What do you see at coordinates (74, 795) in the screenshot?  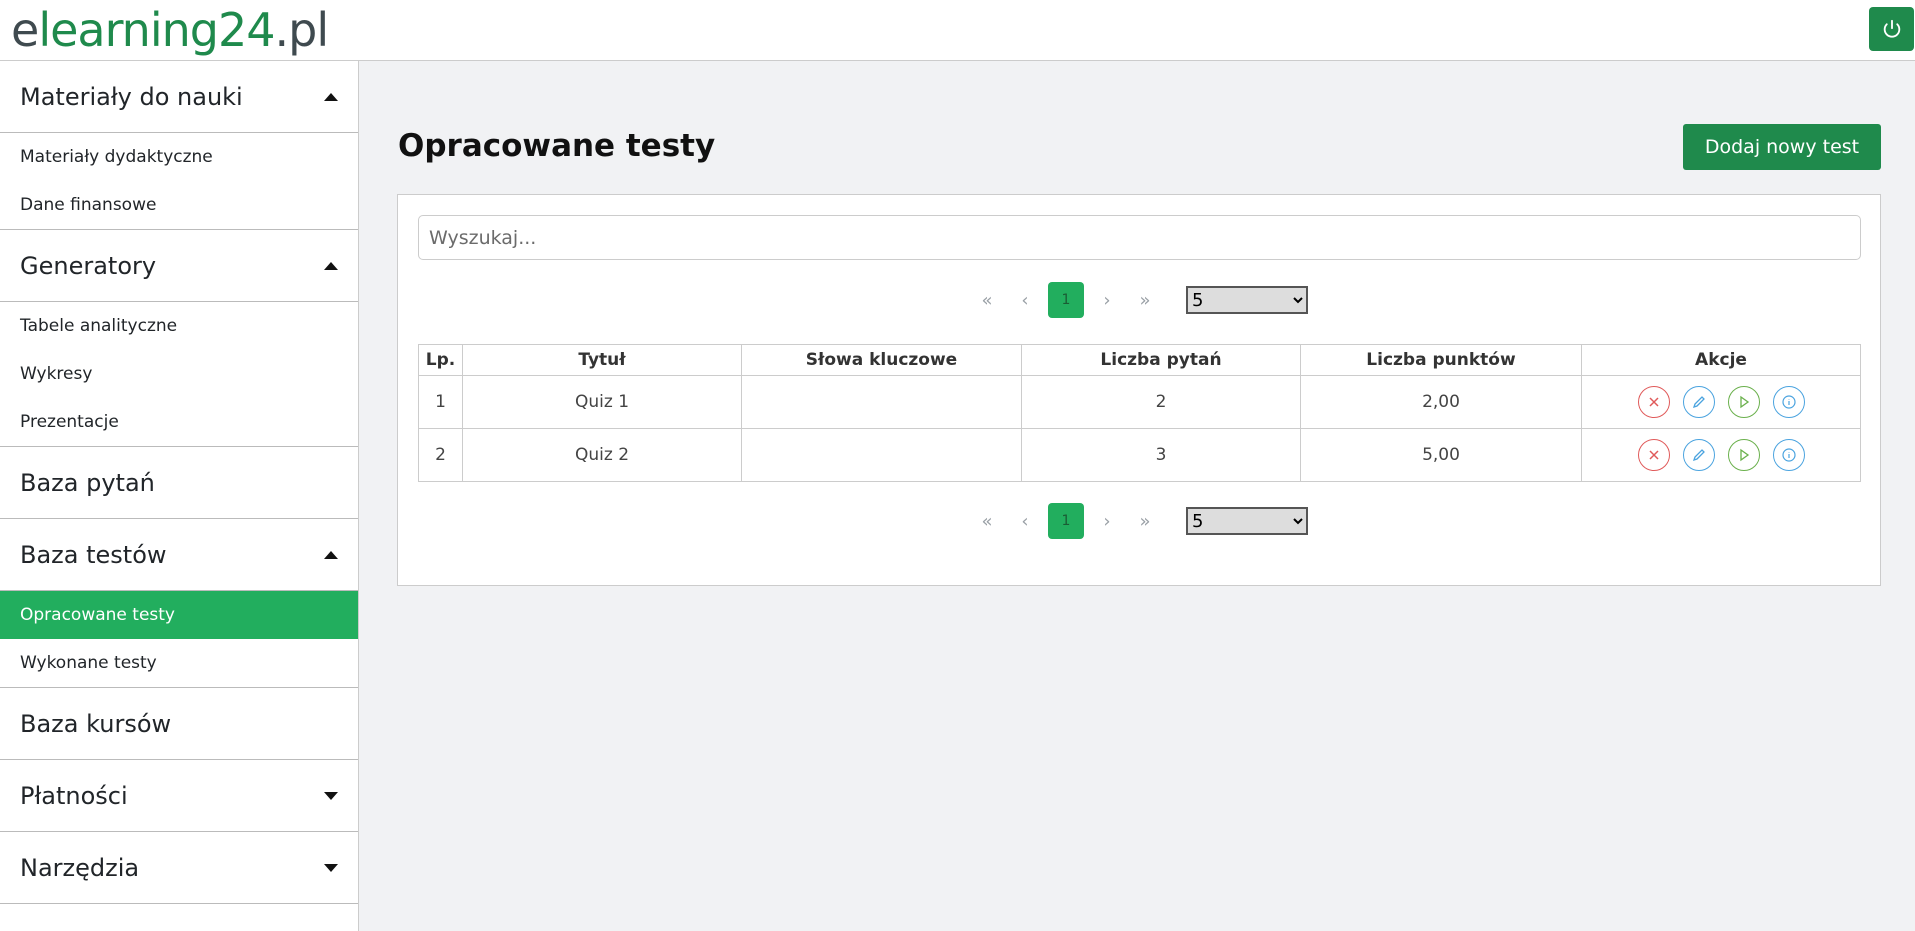 I see `sidebar-section-label: Płatności` at bounding box center [74, 795].